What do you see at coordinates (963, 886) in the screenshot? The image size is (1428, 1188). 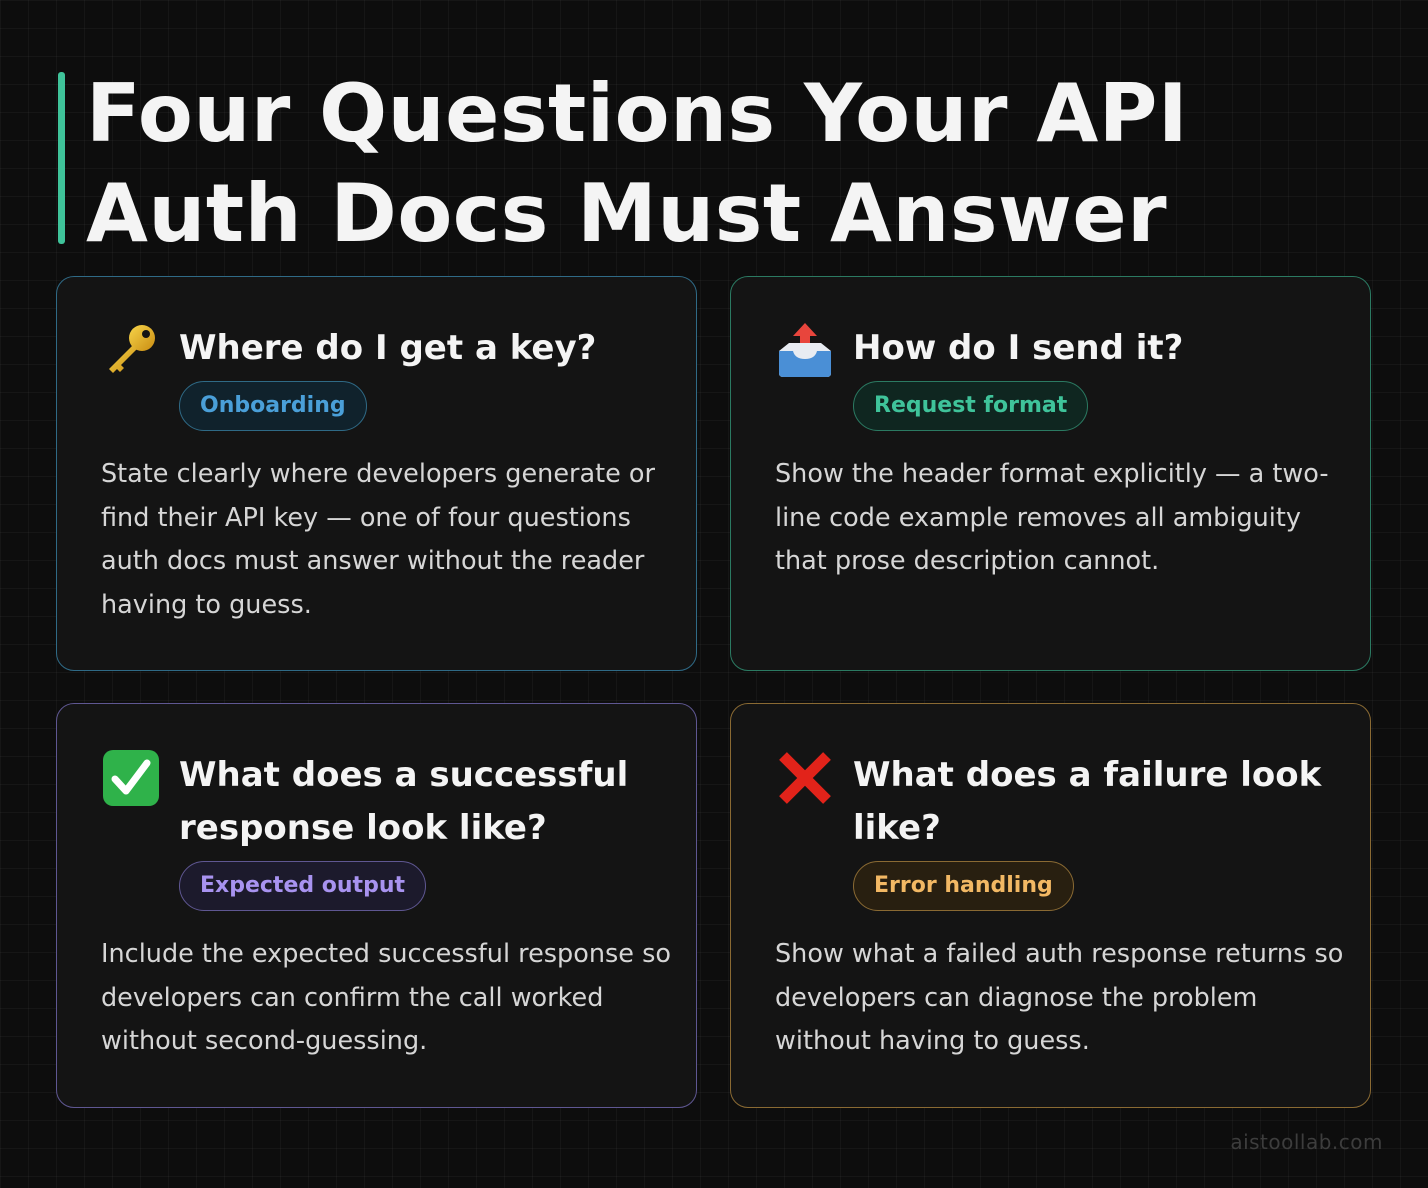 I see `tag-error-handling: Error handling` at bounding box center [963, 886].